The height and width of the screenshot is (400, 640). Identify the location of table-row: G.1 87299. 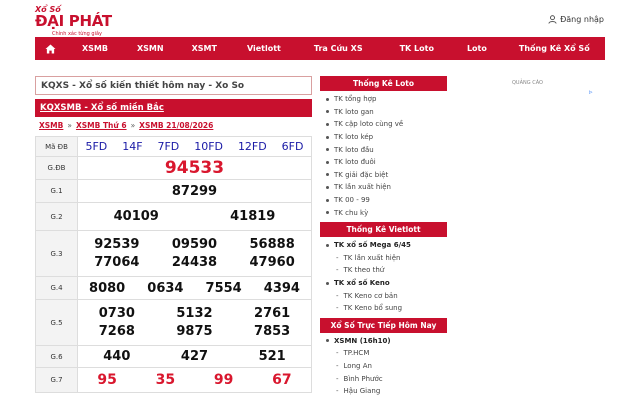
(173, 191).